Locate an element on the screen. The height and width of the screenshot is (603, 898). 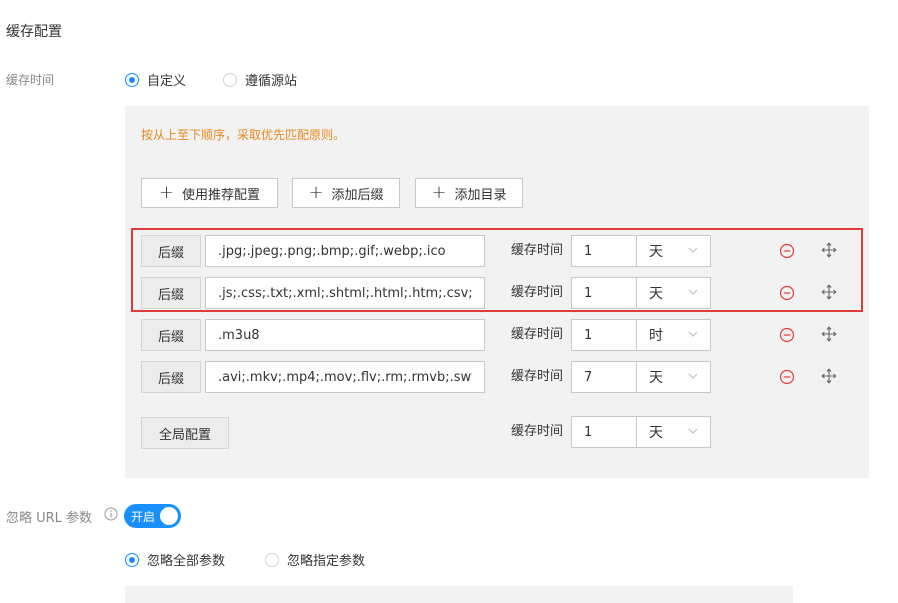
ignore-url-params-toggle: 开启 is located at coordinates (152, 516).